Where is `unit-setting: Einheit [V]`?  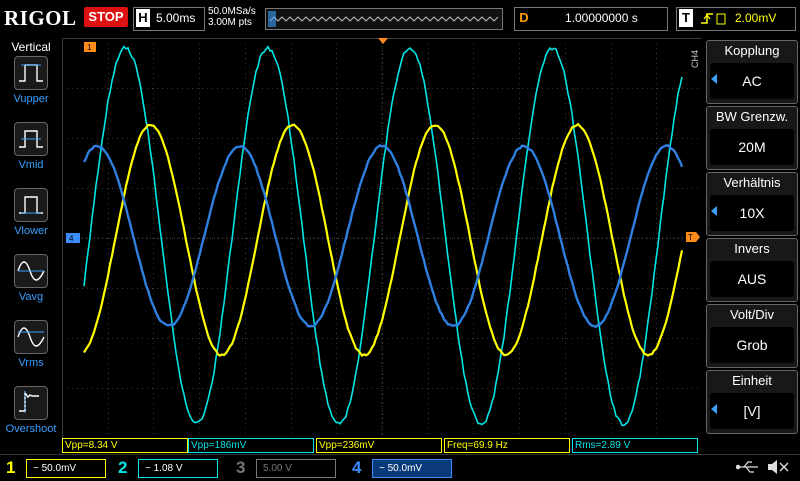 unit-setting: Einheit [V] is located at coordinates (752, 402).